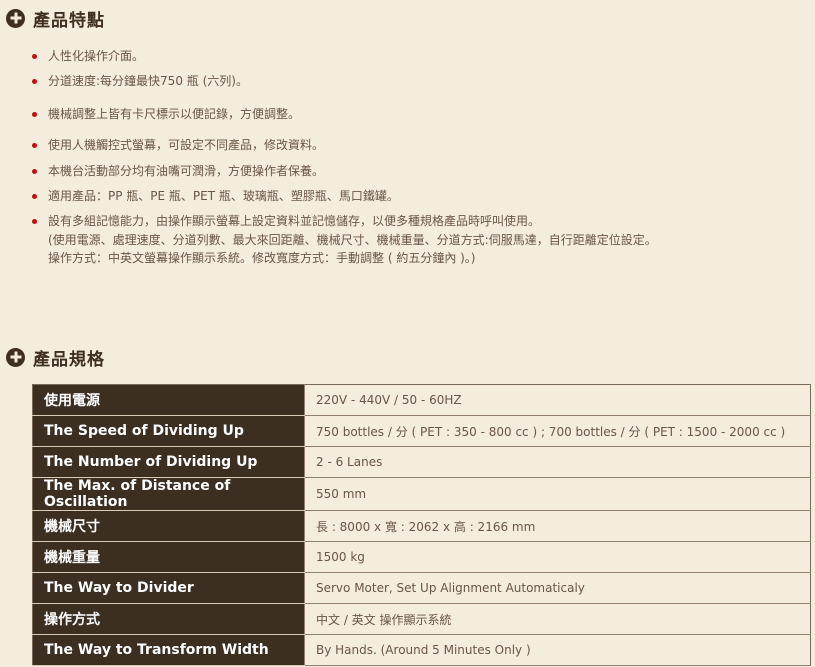  I want to click on table-row: 使用電源 220V - 440V / 50 - 60HZ, so click(421, 400).